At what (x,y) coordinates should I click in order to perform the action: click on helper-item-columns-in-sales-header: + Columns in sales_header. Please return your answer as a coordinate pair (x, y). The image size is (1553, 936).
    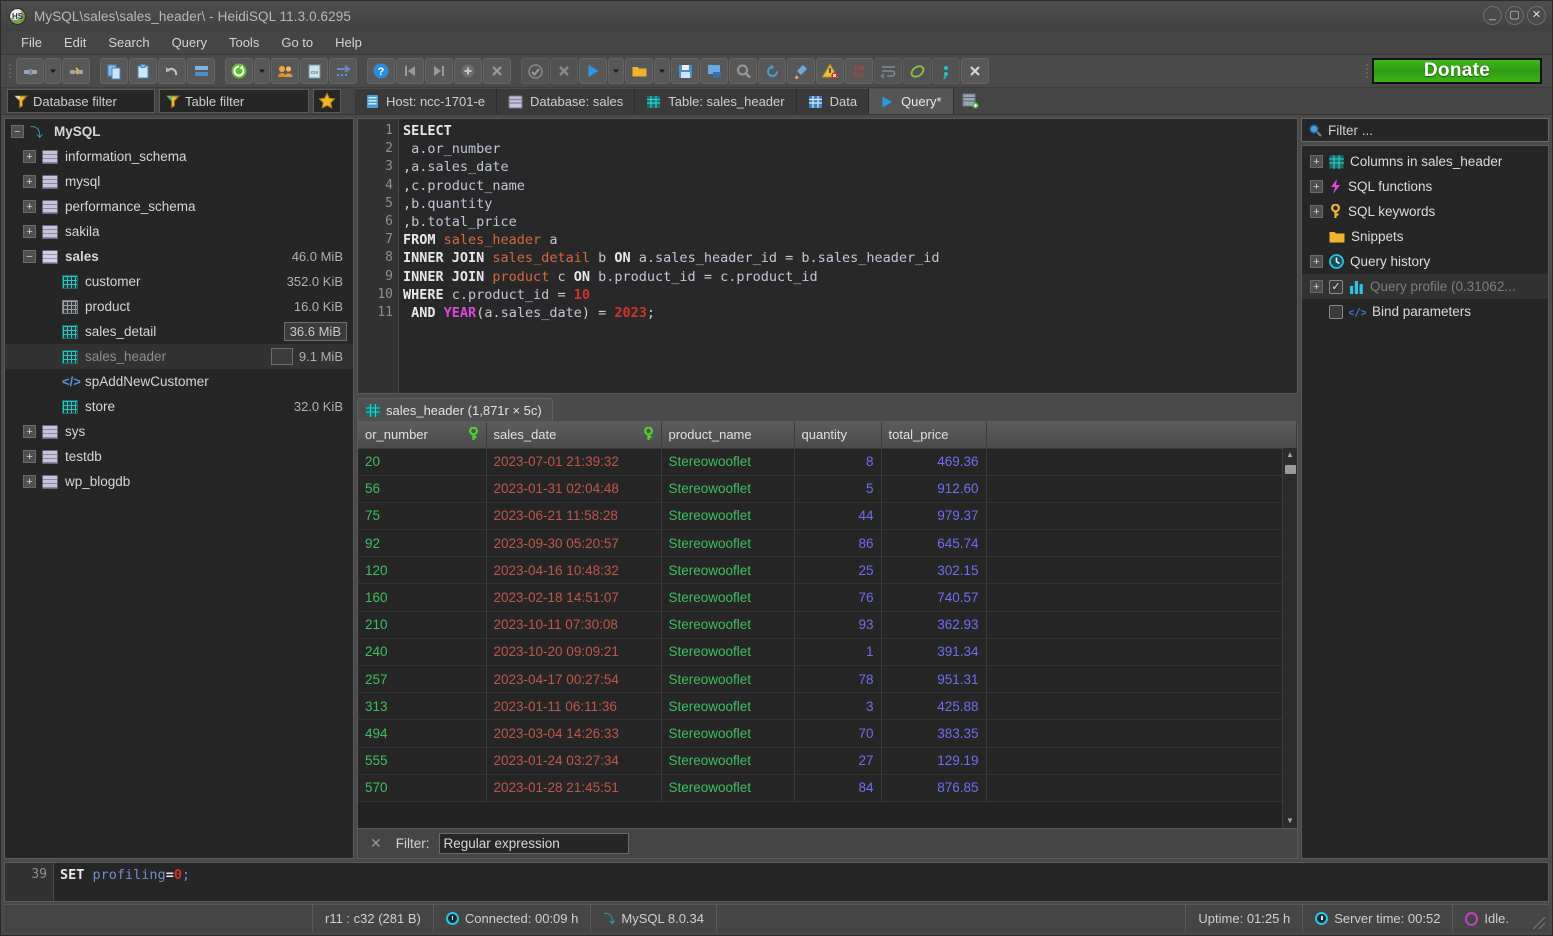
    Looking at the image, I should click on (1425, 161).